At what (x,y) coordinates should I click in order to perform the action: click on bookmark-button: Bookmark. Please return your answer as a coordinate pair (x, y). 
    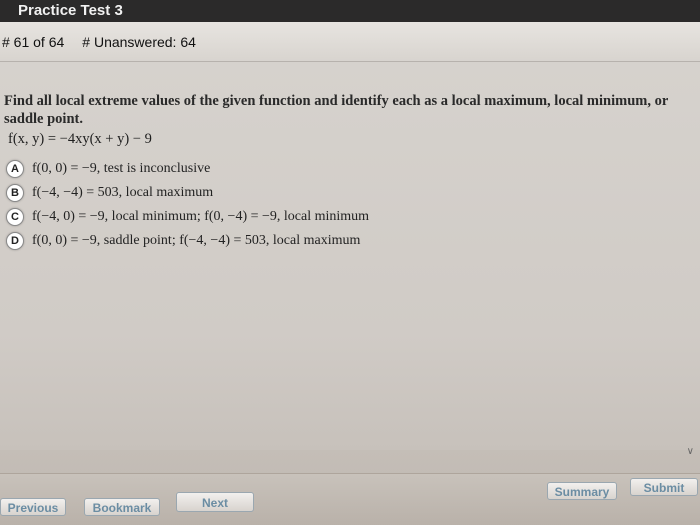
    Looking at the image, I should click on (122, 507).